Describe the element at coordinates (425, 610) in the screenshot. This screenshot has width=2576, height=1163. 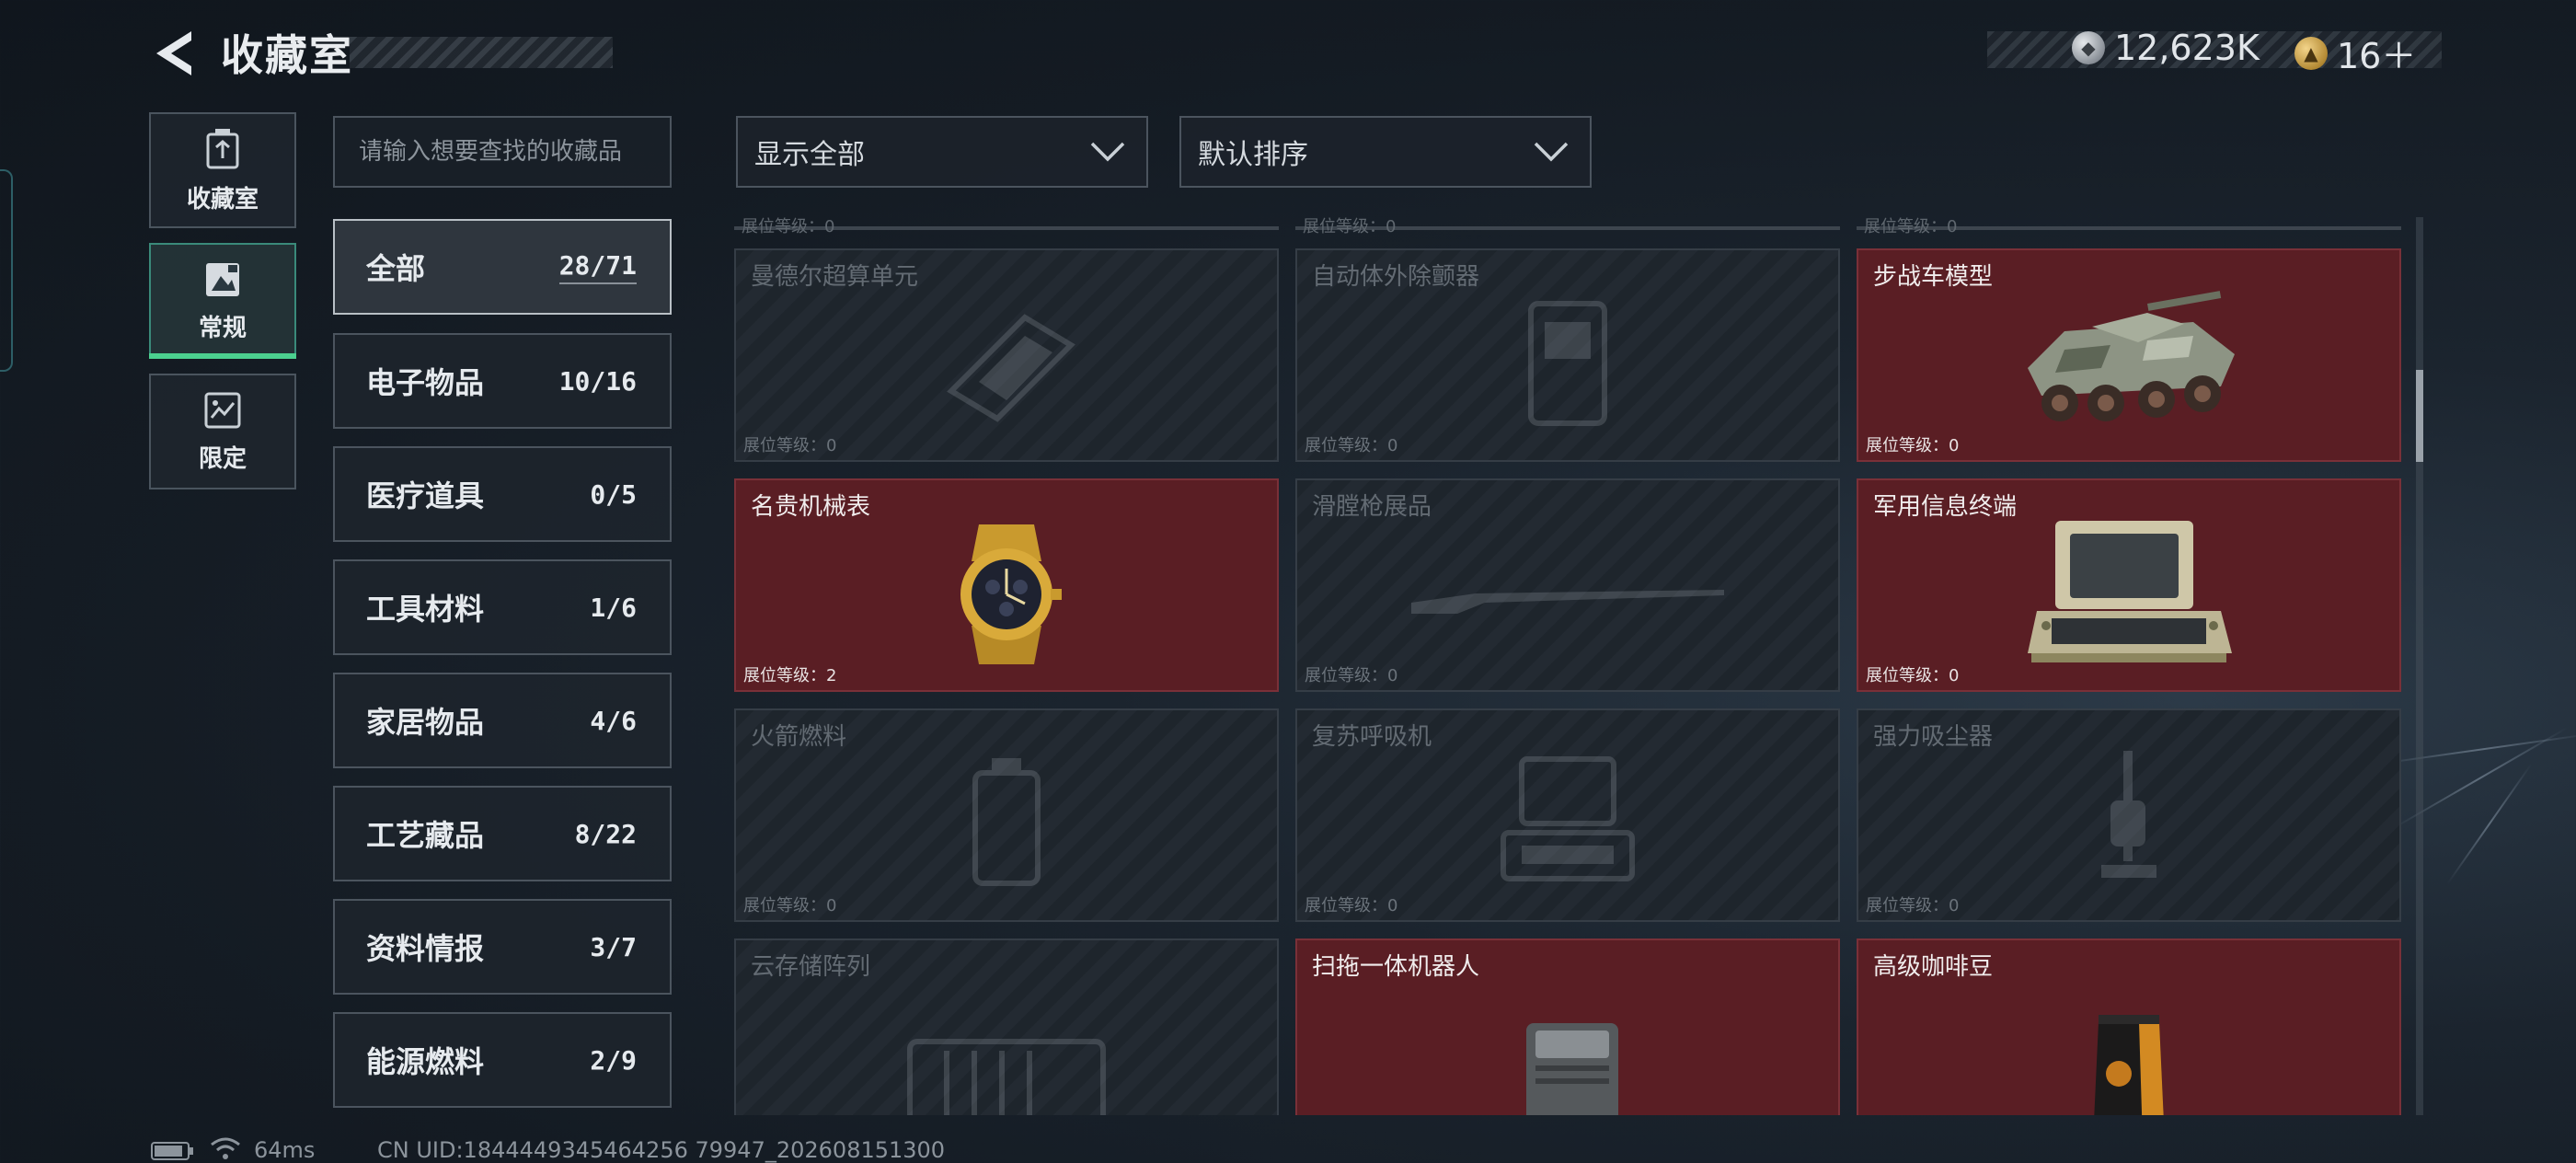
I see `category-name: 工具材料` at that location.